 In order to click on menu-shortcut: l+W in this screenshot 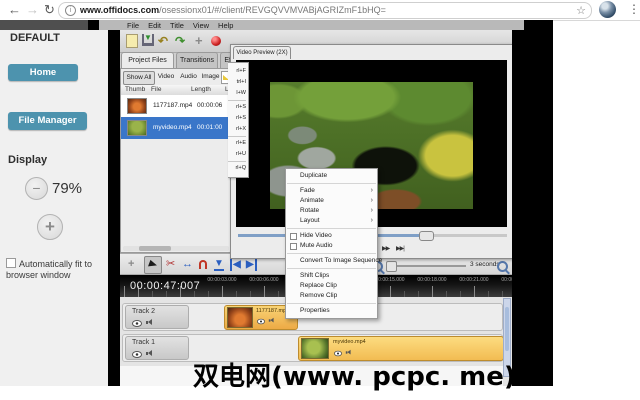, I will do `click(237, 93)`.